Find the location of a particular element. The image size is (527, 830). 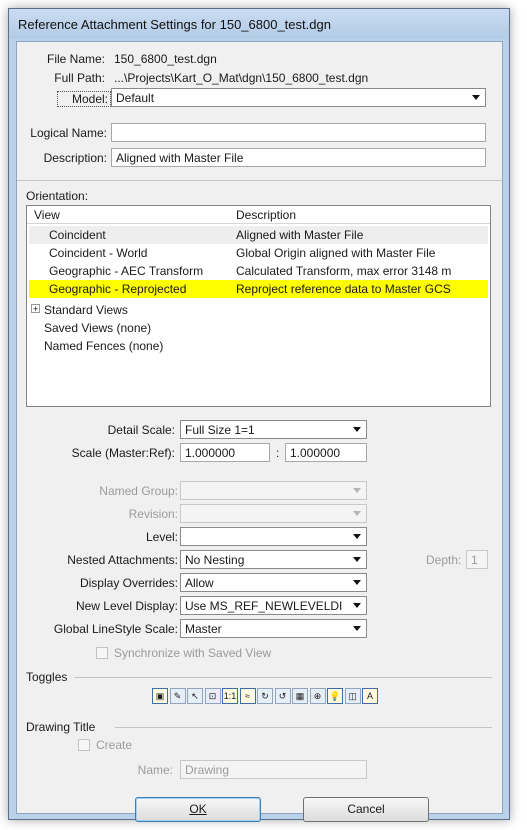

display-overrides-value: Allow is located at coordinates (199, 583).